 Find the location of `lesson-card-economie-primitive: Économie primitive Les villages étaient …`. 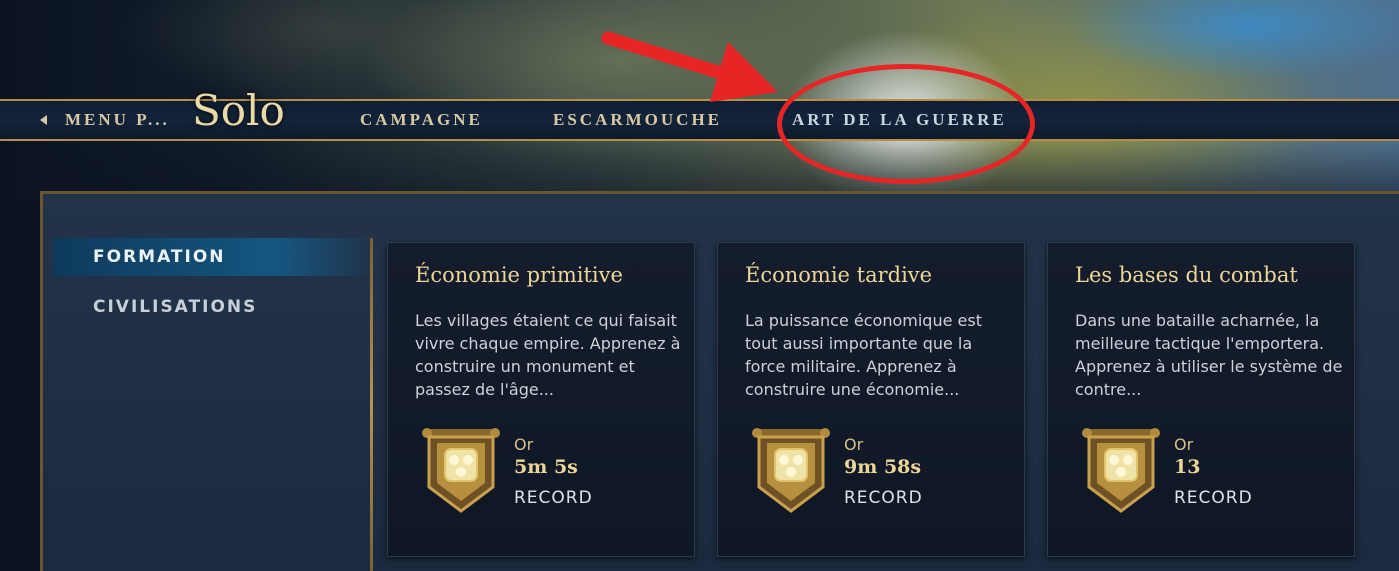

lesson-card-economie-primitive: Économie primitive Les villages étaient … is located at coordinates (541, 399).